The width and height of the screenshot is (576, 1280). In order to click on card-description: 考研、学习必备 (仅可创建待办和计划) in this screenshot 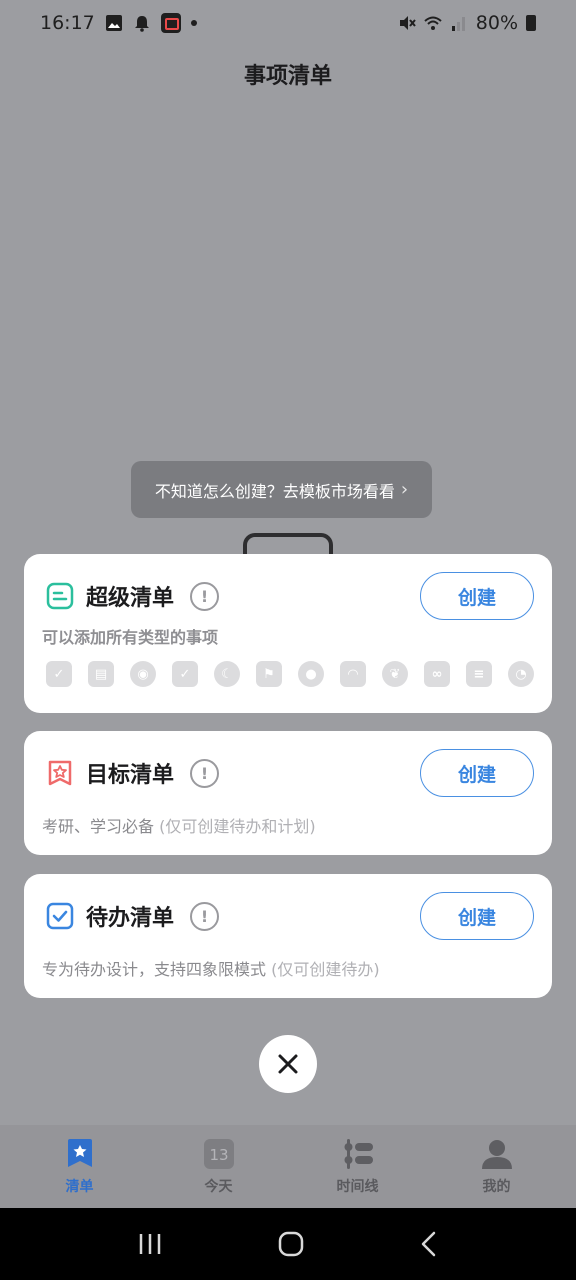, I will do `click(179, 825)`.